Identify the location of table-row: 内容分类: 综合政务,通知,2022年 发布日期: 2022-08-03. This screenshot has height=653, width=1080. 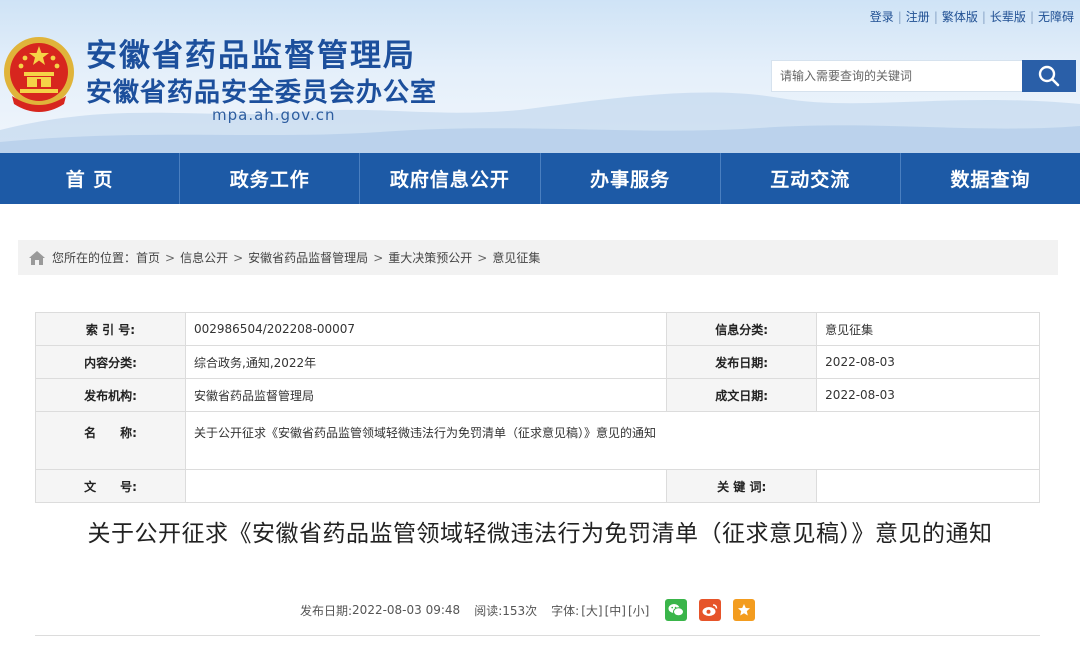
(537, 362).